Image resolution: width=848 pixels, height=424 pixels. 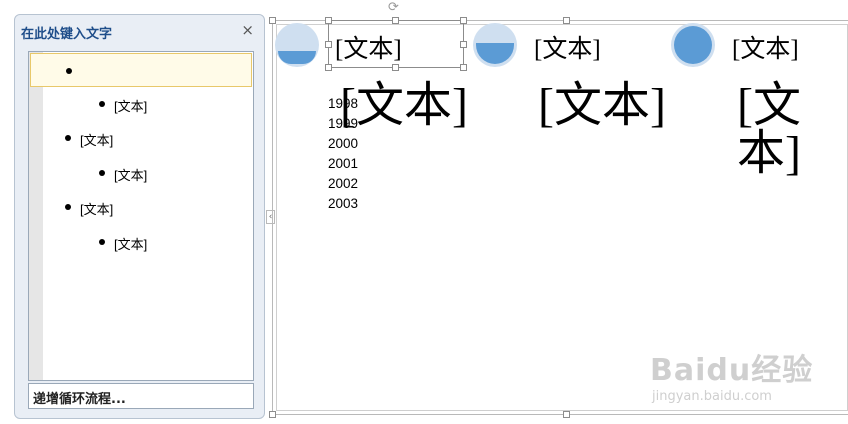 What do you see at coordinates (343, 103) in the screenshot?
I see `year-item: 1998` at bounding box center [343, 103].